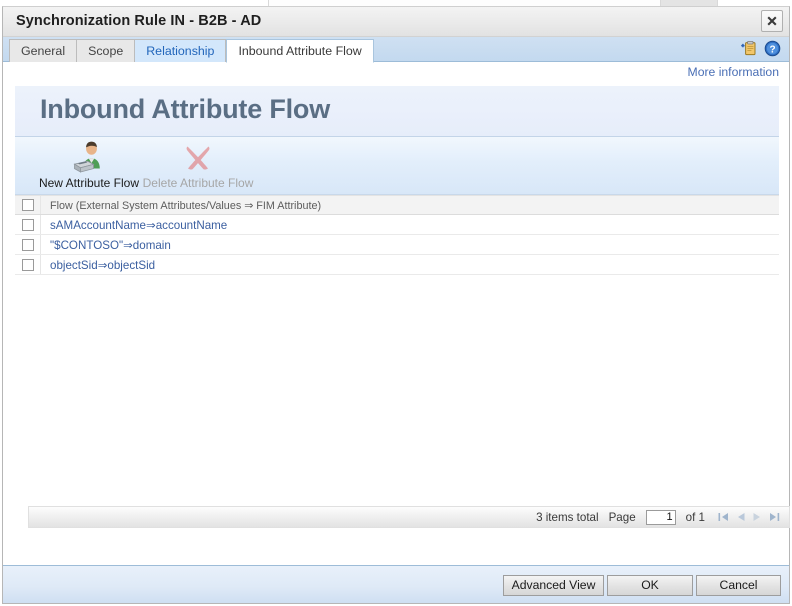  What do you see at coordinates (622, 517) in the screenshot?
I see `page-label: Page` at bounding box center [622, 517].